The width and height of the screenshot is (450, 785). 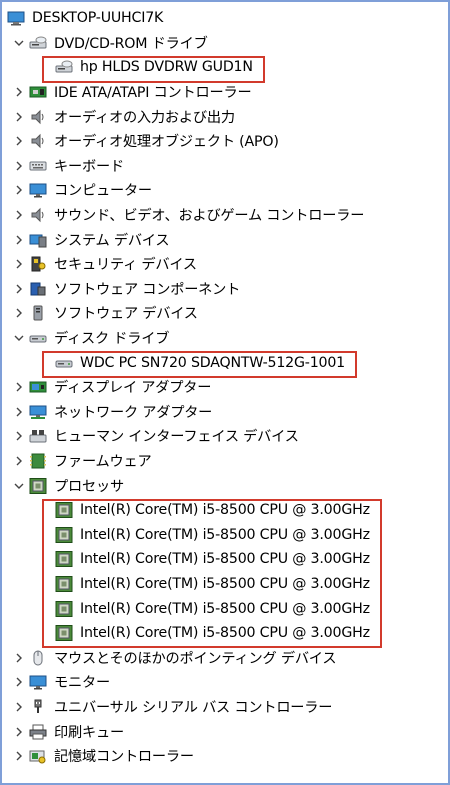 What do you see at coordinates (166, 67) in the screenshot?
I see `device-label: hp HLDS DVDRW GUD1N` at bounding box center [166, 67].